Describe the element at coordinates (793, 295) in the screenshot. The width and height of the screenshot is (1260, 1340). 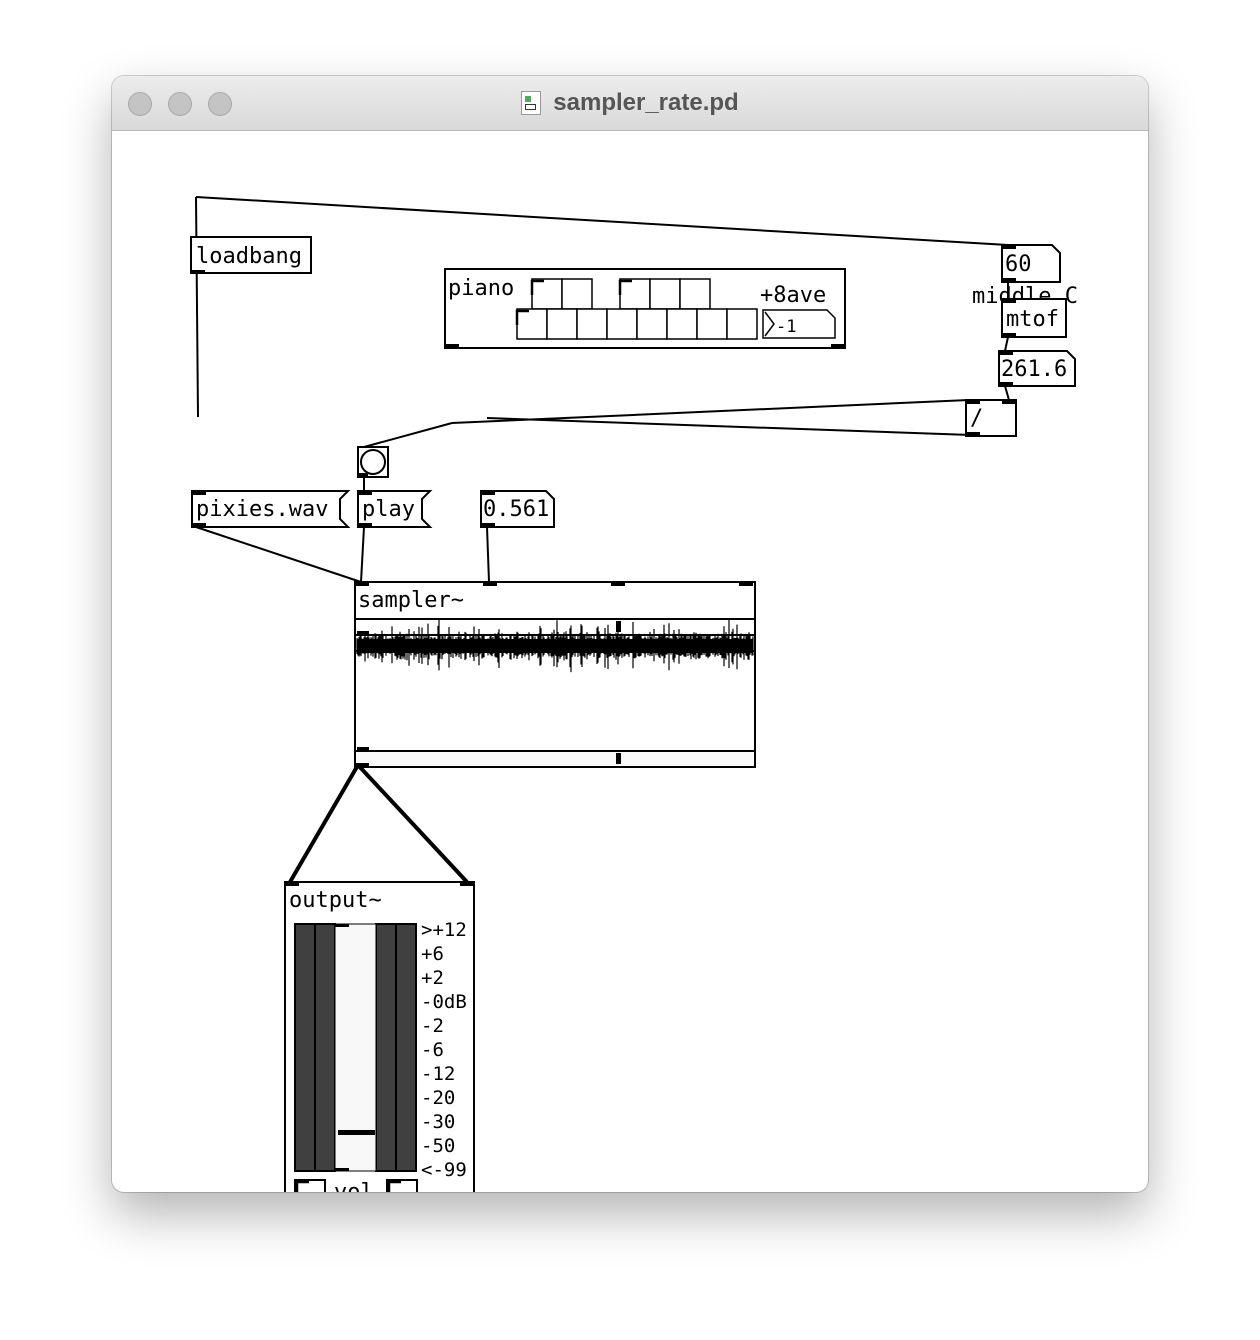
I see `piano-octave-label: +8ave` at that location.